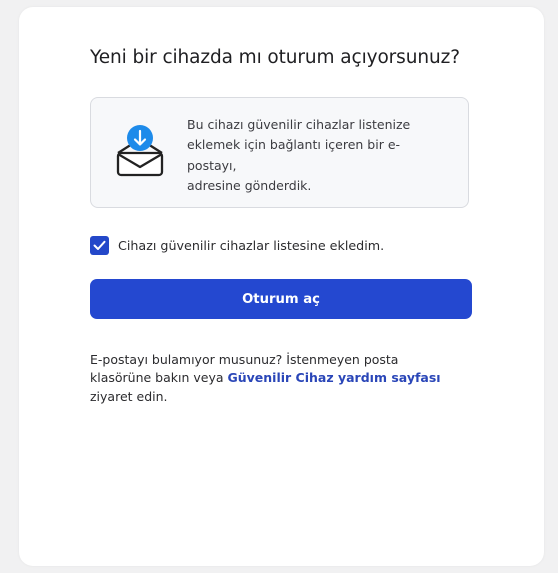 The image size is (558, 573). Describe the element at coordinates (334, 377) in the screenshot. I see `trusted-device-help-link: Güvenilir Cihaz yardım sayfası` at that location.